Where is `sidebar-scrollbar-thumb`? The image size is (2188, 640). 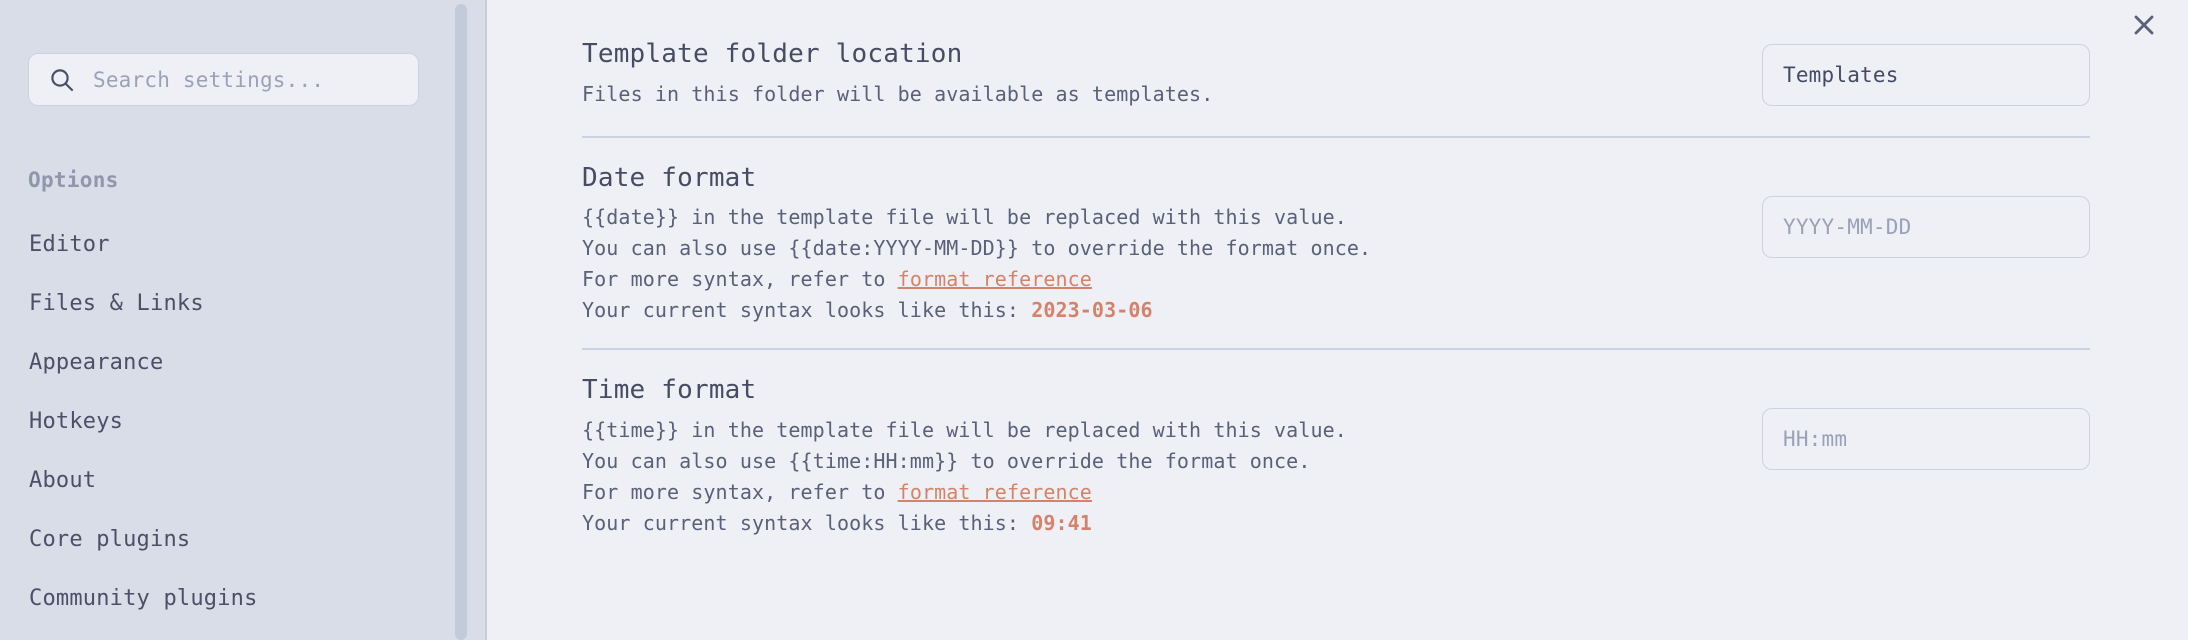
sidebar-scrollbar-thumb is located at coordinates (461, 322).